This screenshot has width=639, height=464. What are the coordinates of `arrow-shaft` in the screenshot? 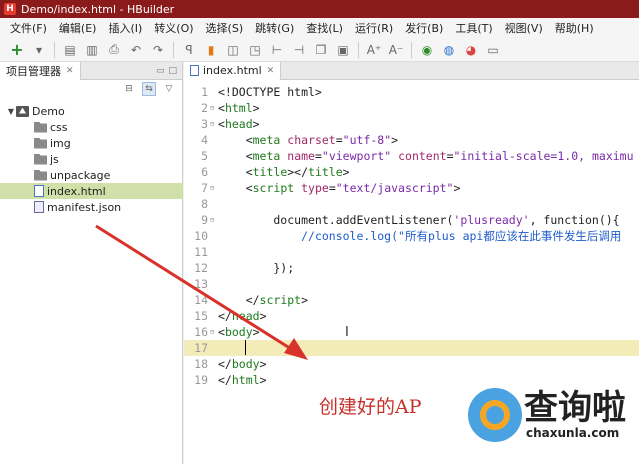 It's located at (196, 289).